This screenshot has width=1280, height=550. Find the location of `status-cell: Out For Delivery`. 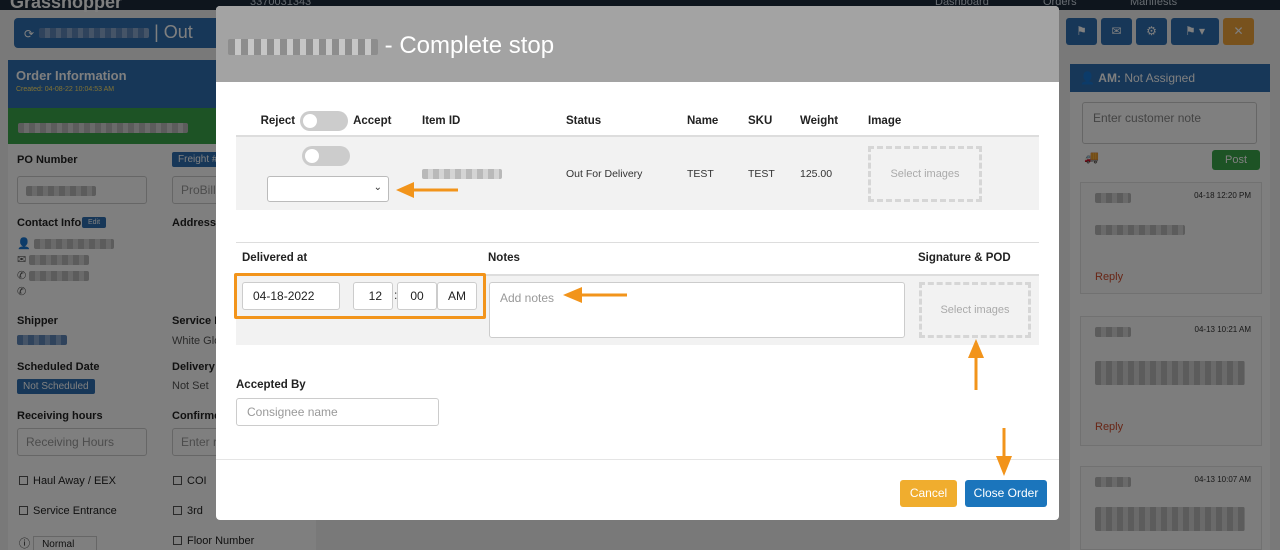

status-cell: Out For Delivery is located at coordinates (604, 173).